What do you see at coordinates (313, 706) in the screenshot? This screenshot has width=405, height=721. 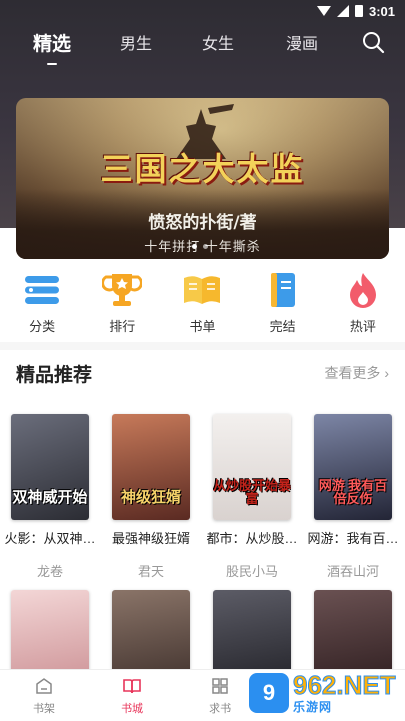 I see `watermark-sub: 乐游网` at bounding box center [313, 706].